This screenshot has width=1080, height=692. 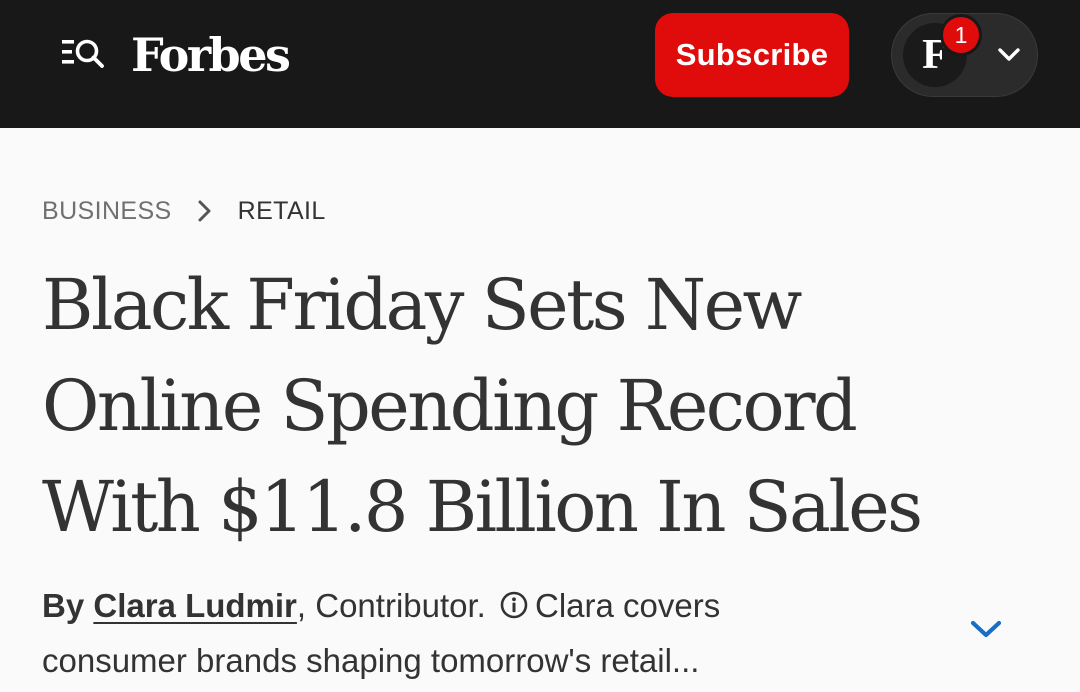 I want to click on menu-search-icon, so click(x=83, y=53).